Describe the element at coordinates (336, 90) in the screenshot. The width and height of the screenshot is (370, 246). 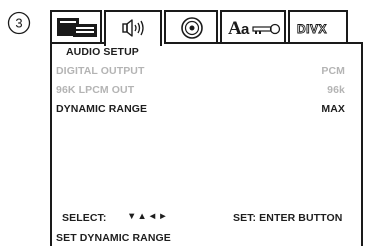
I see `setting-value: 96k` at that location.